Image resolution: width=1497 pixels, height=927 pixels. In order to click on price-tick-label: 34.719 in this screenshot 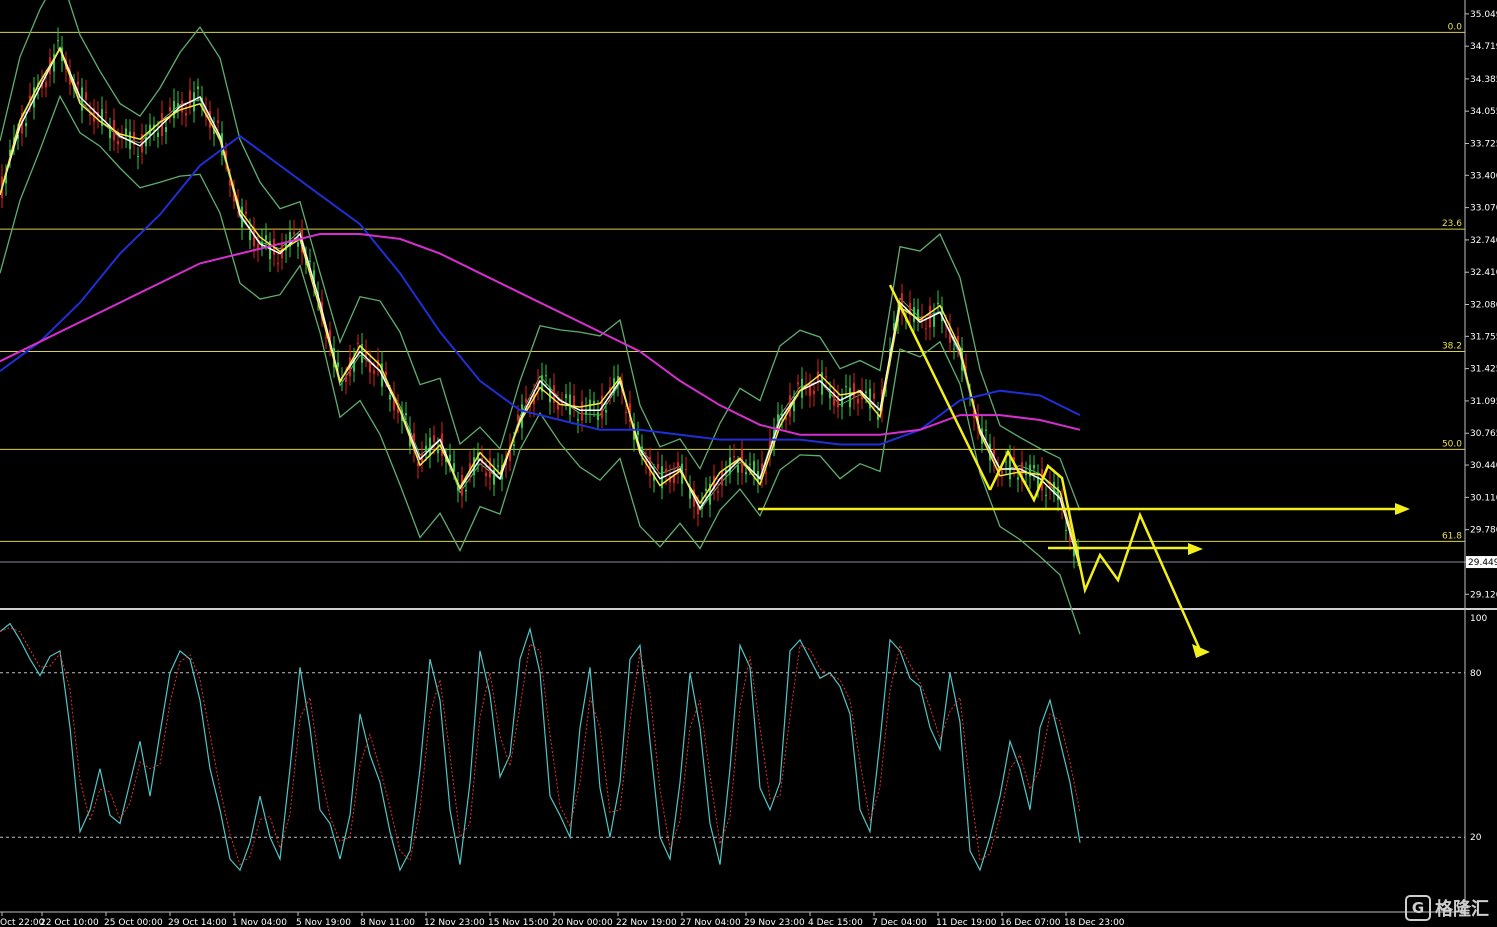, I will do `click(1483, 47)`.